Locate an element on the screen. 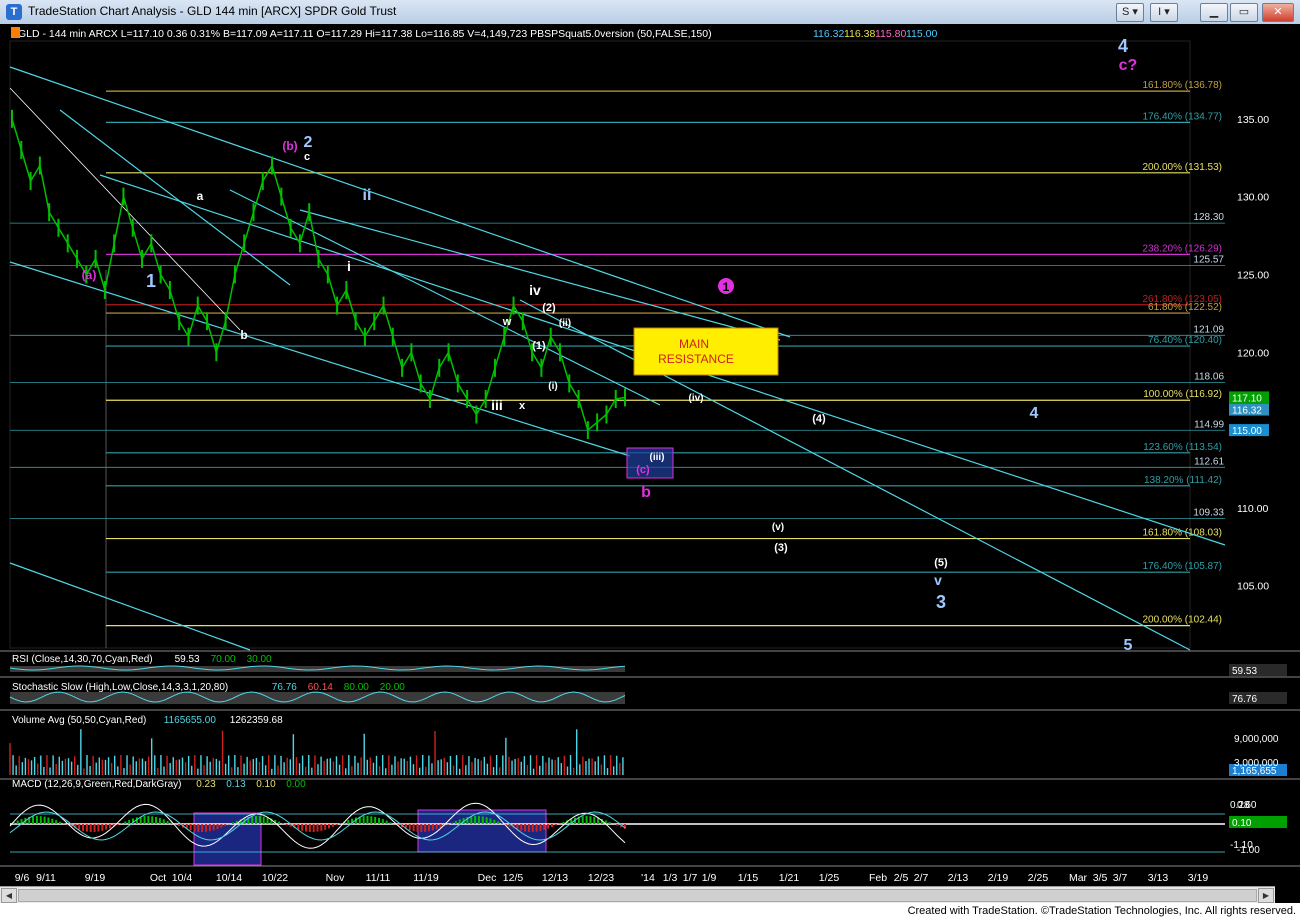  x-tick-label: 1/15 is located at coordinates (748, 878).